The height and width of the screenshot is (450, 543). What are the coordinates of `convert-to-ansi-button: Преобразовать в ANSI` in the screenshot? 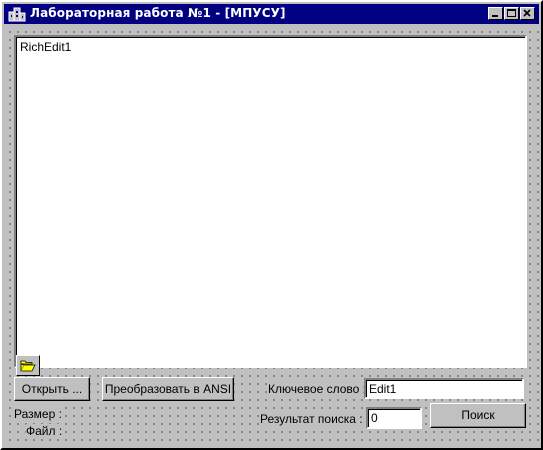 It's located at (168, 389).